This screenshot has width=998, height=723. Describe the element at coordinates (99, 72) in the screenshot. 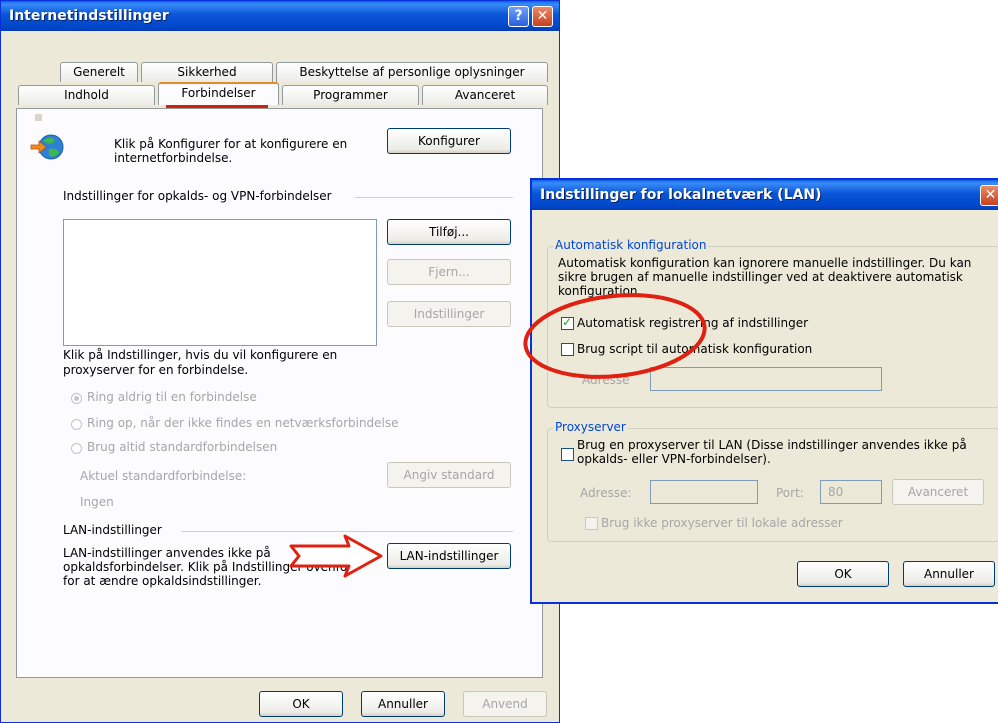

I see `tab-generelt: Generelt` at that location.